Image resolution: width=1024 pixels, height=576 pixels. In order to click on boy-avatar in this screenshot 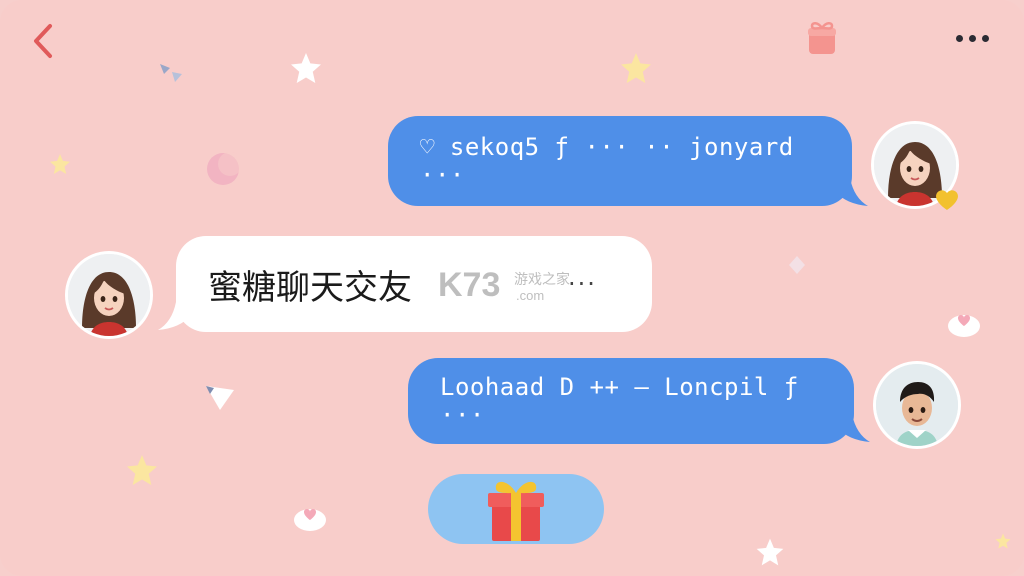, I will do `click(917, 405)`.